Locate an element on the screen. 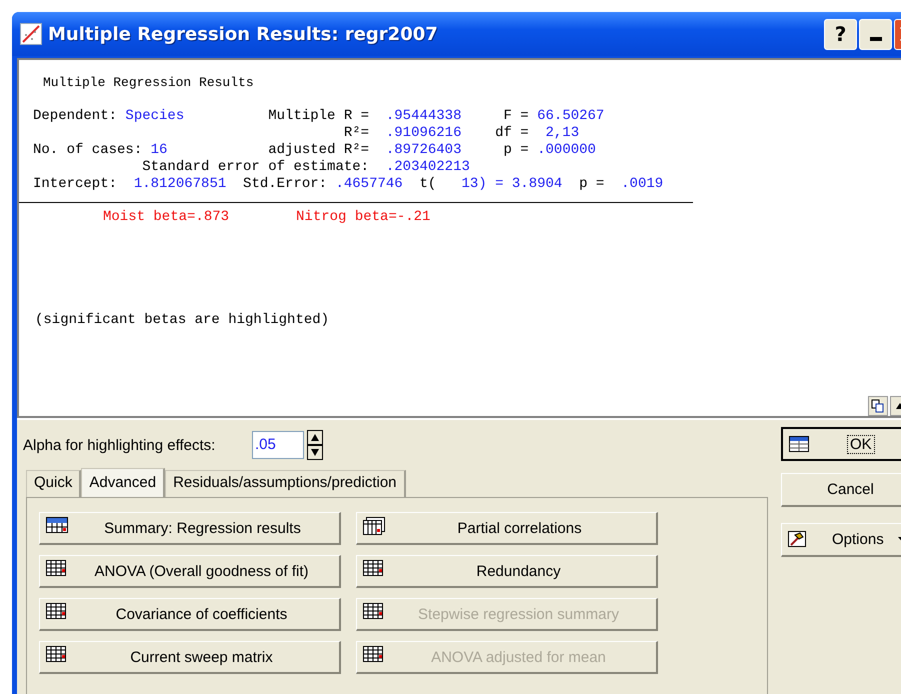 This screenshot has height=694, width=901. action-button: Partial correlations is located at coordinates (507, 528).